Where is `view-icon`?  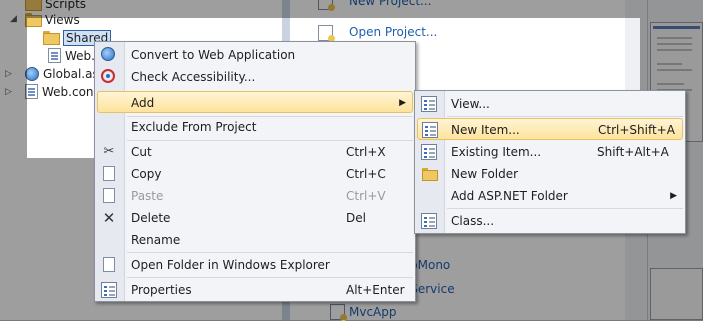 view-icon is located at coordinates (429, 104).